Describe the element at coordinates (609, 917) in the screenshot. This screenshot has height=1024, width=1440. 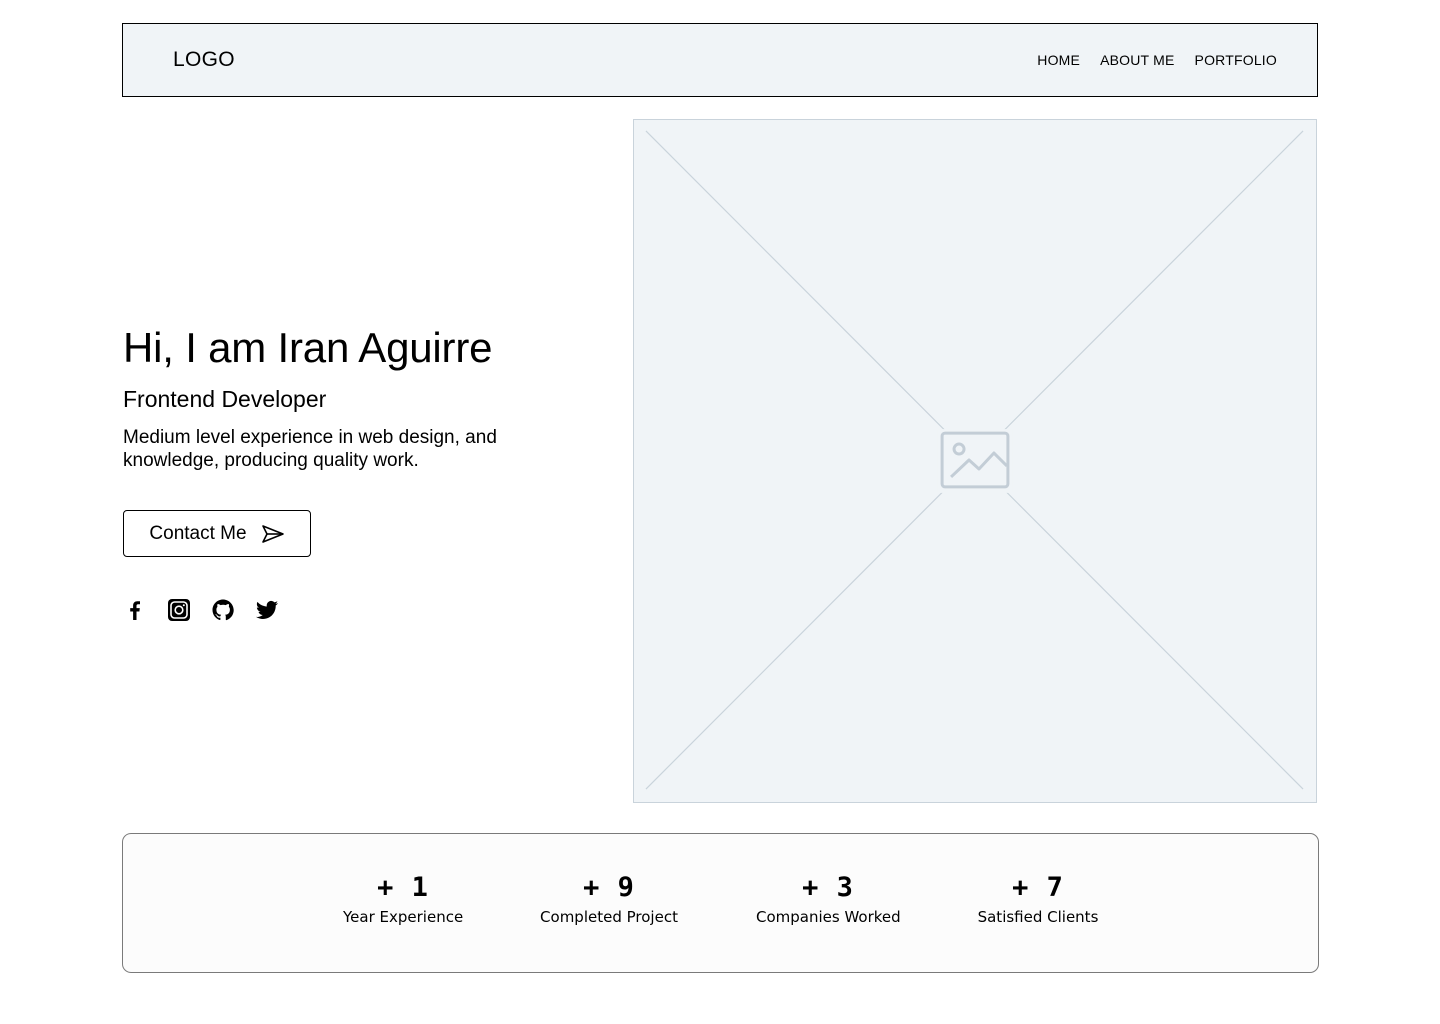
I see `stat-label: Completed Project` at that location.